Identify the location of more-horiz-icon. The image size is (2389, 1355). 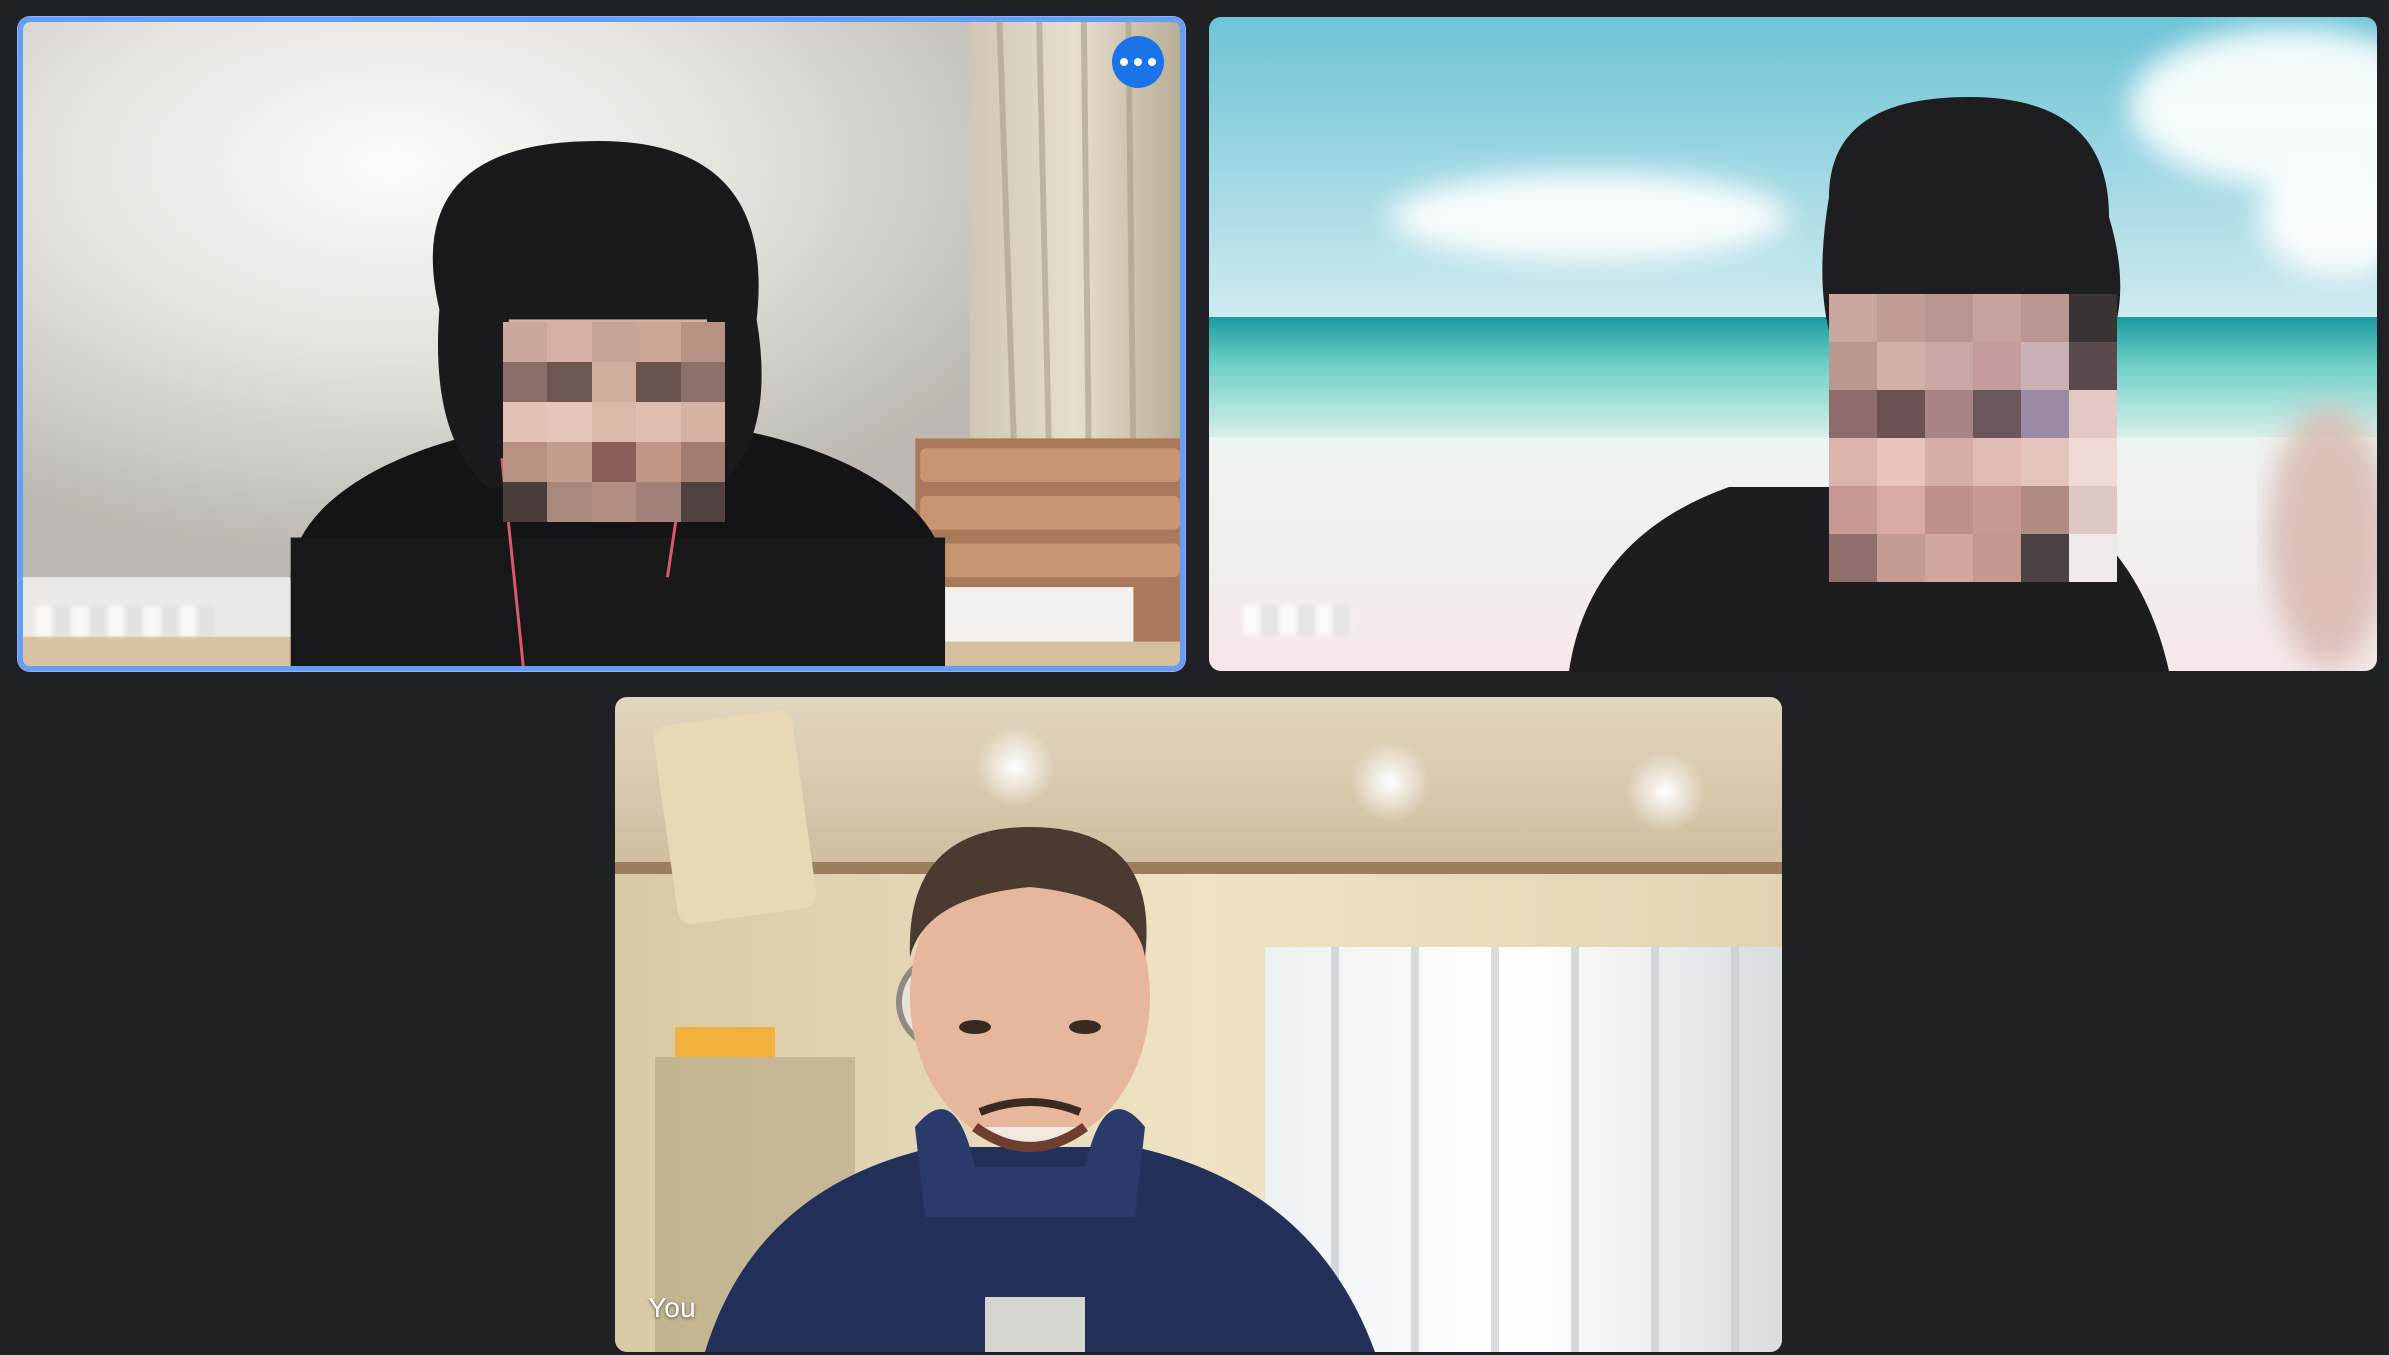
(1124, 62).